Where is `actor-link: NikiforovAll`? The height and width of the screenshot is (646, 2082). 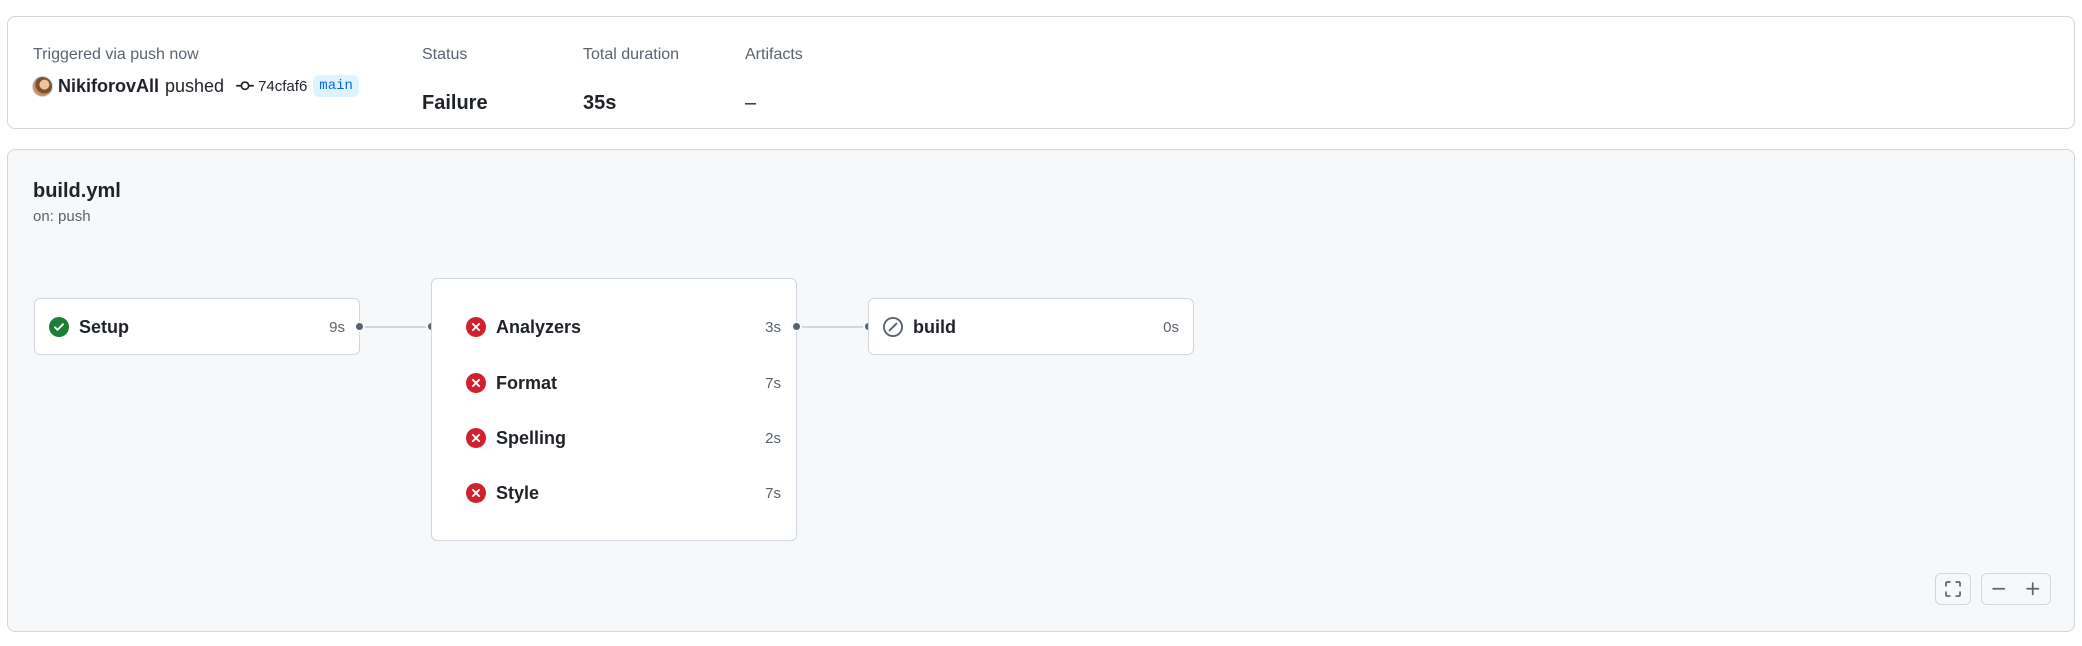 actor-link: NikiforovAll is located at coordinates (108, 86).